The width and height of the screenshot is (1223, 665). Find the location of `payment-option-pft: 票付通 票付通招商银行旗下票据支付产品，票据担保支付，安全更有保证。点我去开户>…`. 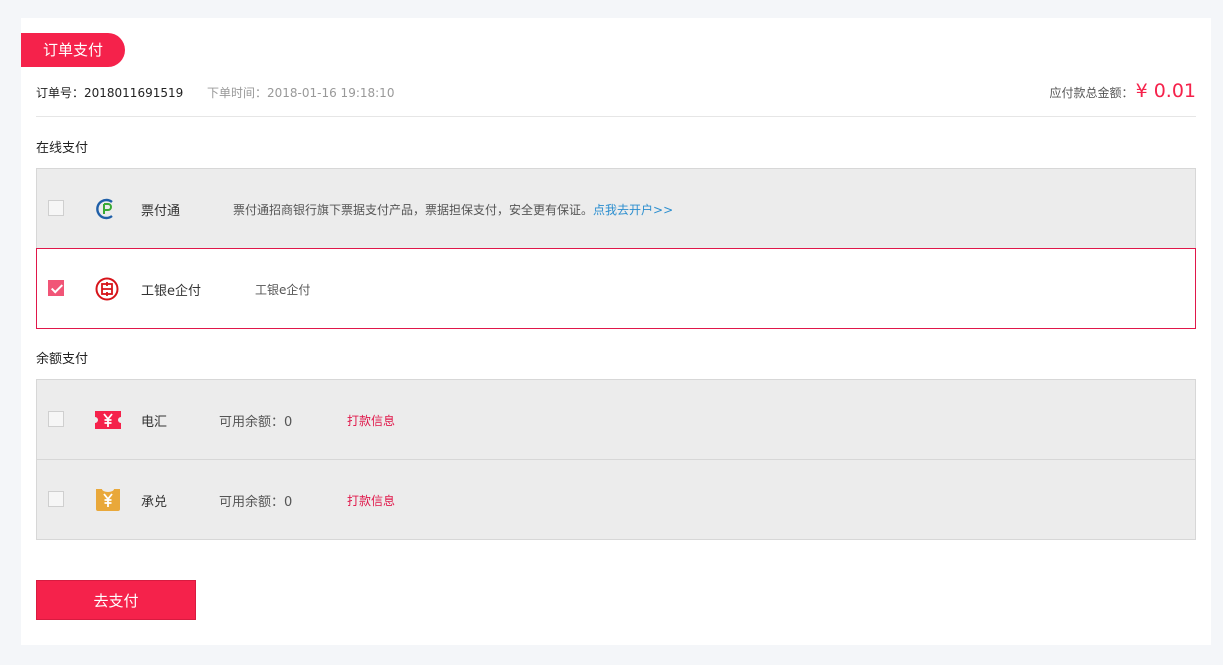

payment-option-pft: 票付通 票付通招商银行旗下票据支付产品，票据担保支付，安全更有保证。点我去开户>… is located at coordinates (616, 209).